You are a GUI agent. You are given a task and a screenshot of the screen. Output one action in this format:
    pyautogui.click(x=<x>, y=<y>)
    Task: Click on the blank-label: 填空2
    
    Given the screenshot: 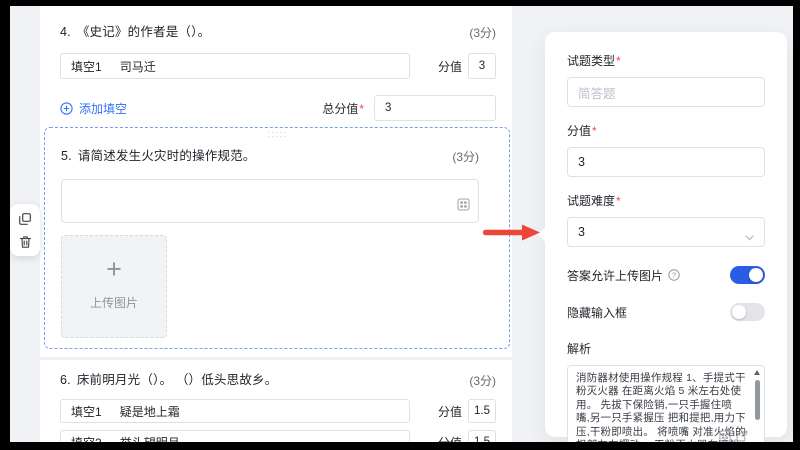 What is the action you would take?
    pyautogui.click(x=86, y=438)
    